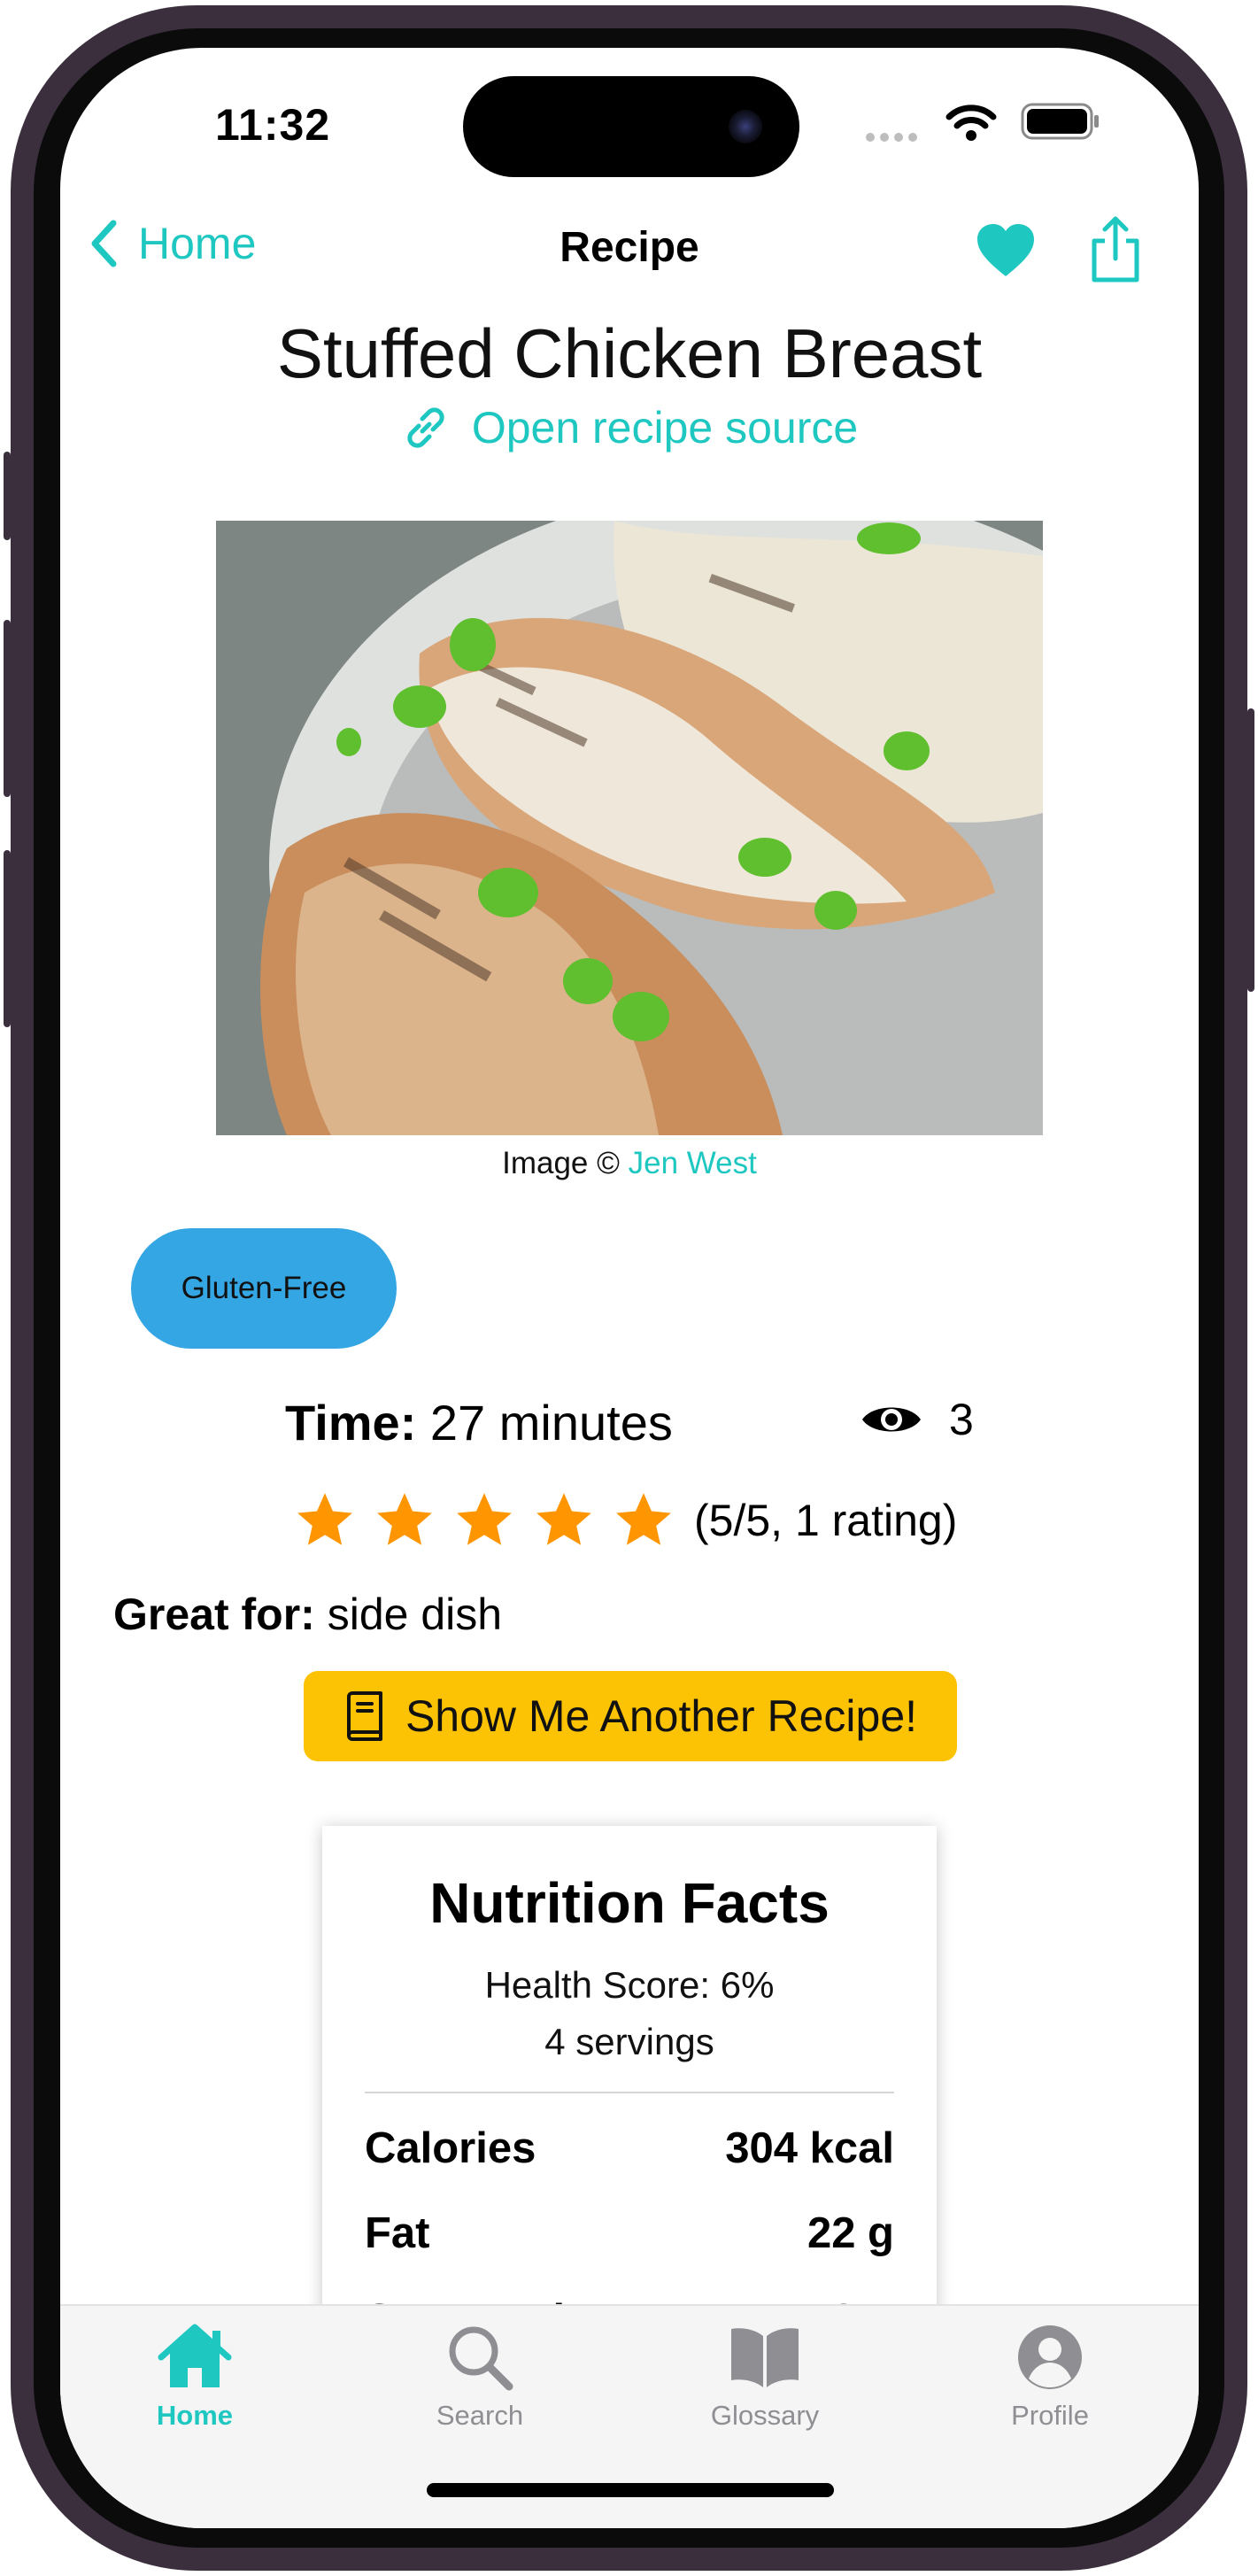 The height and width of the screenshot is (2576, 1258). What do you see at coordinates (1116, 249) in the screenshot?
I see `share-icon` at bounding box center [1116, 249].